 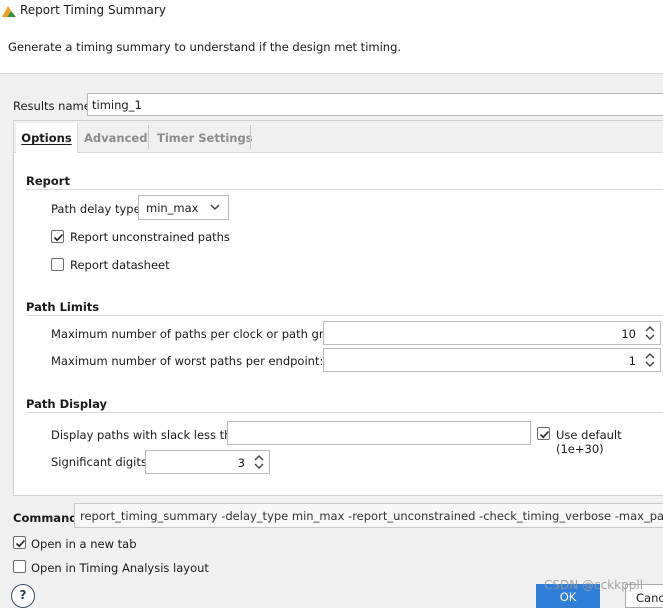 I want to click on chevron-down-icon, so click(x=215, y=207).